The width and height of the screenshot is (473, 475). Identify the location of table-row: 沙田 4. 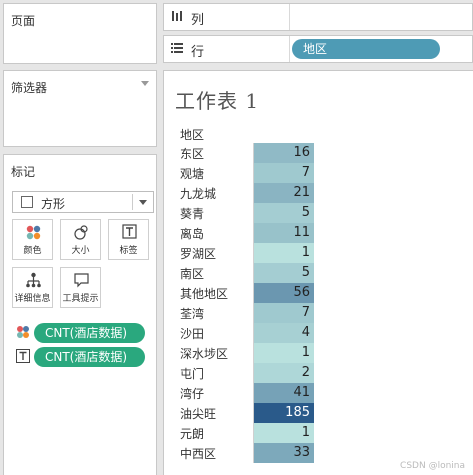
(244, 333).